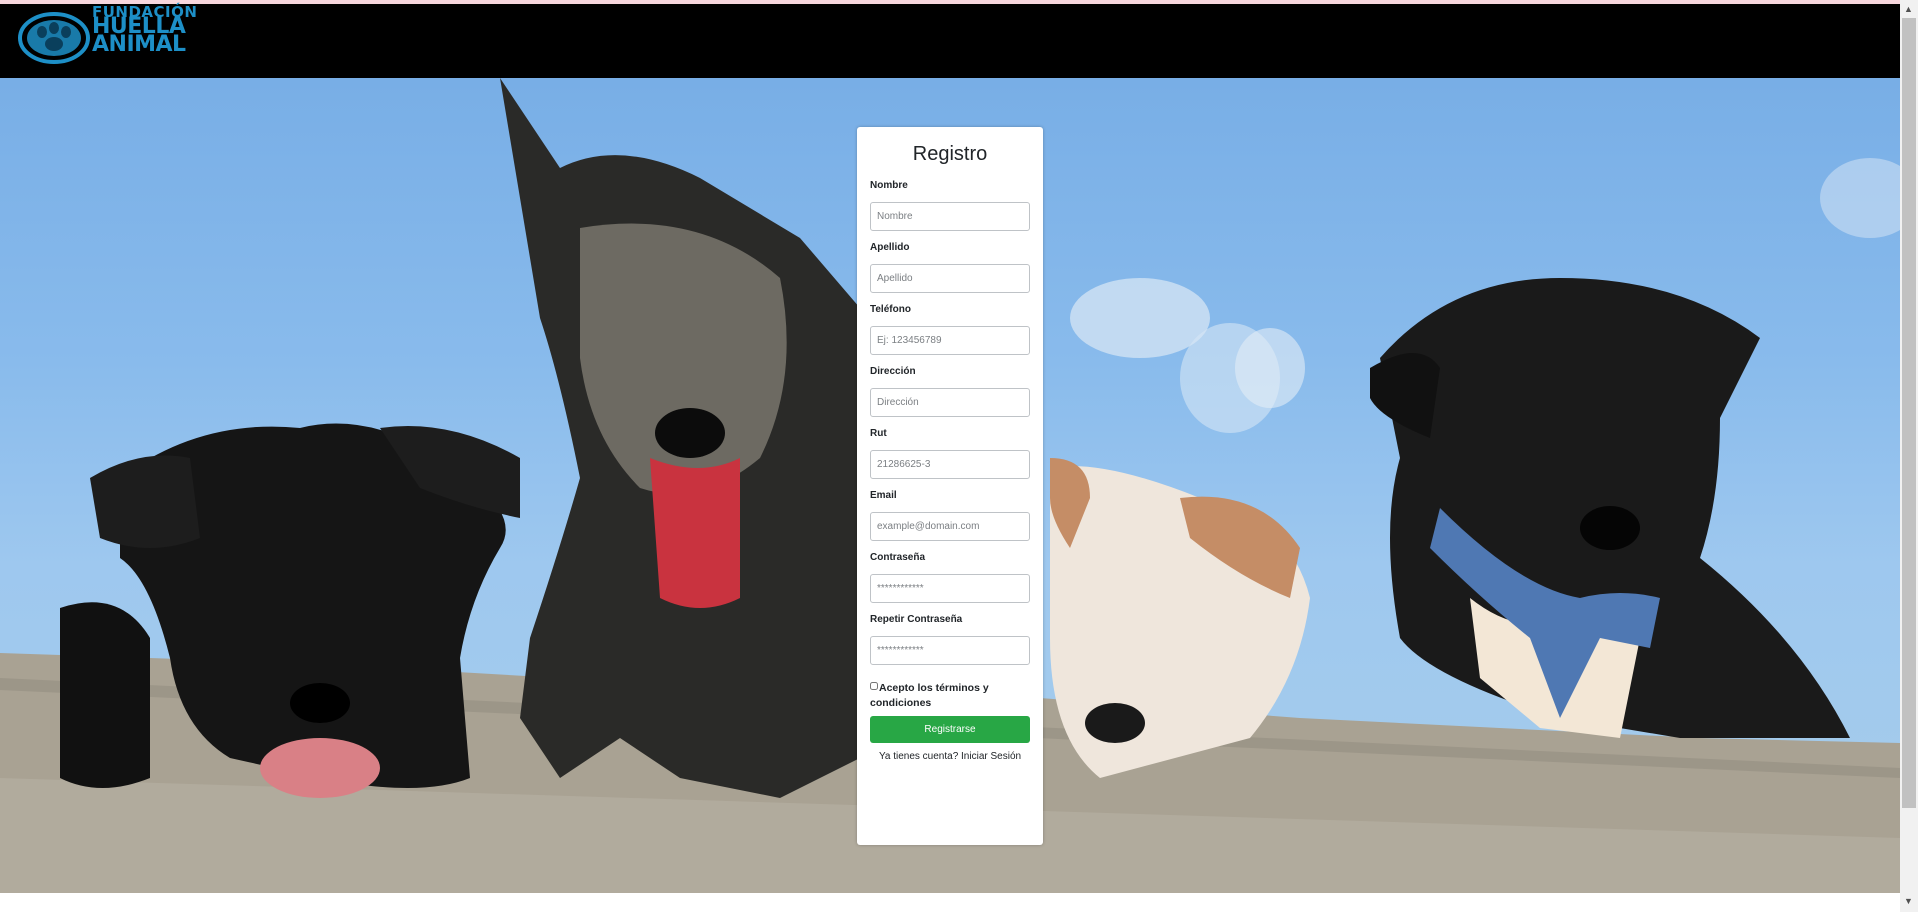  I want to click on telefono-label: Teléfono, so click(890, 309).